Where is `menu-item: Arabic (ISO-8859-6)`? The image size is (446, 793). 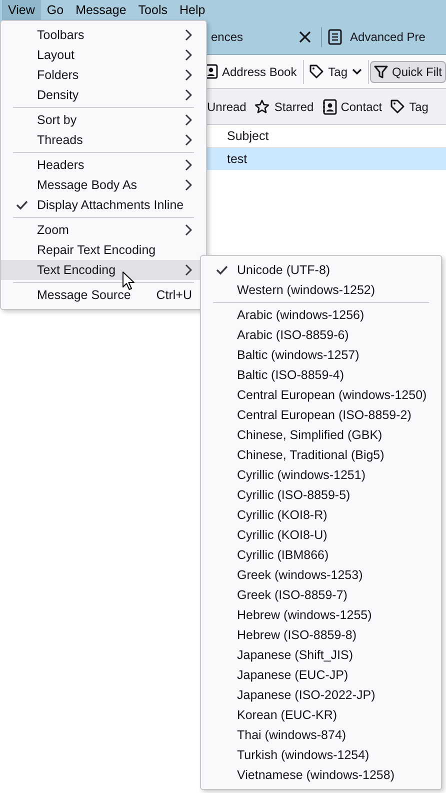
menu-item: Arabic (ISO-8859-6) is located at coordinates (321, 335).